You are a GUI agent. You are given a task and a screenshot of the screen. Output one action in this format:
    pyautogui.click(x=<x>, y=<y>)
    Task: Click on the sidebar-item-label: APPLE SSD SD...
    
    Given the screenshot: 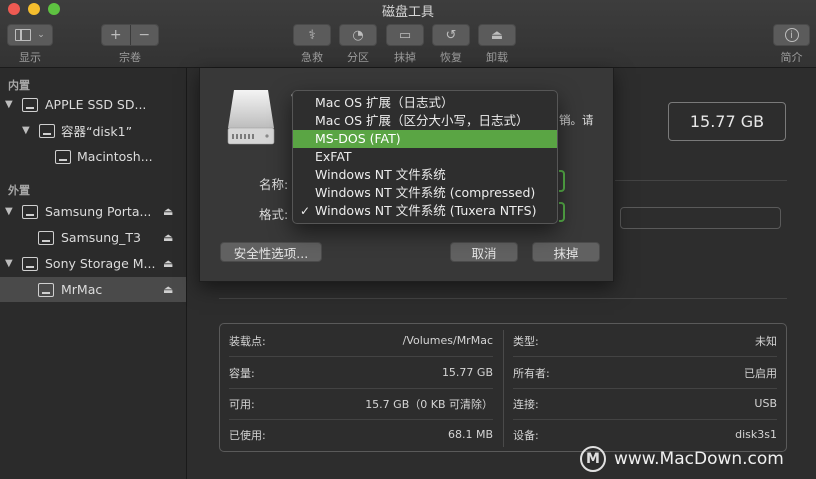 What is the action you would take?
    pyautogui.click(x=96, y=104)
    